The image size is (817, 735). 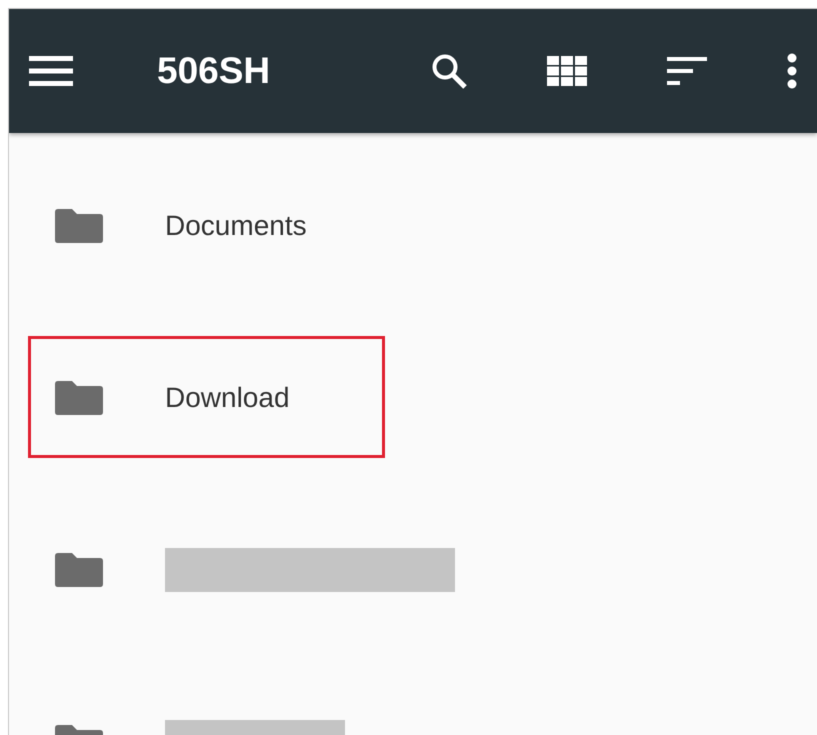 I want to click on folder-name: Download, so click(x=227, y=398).